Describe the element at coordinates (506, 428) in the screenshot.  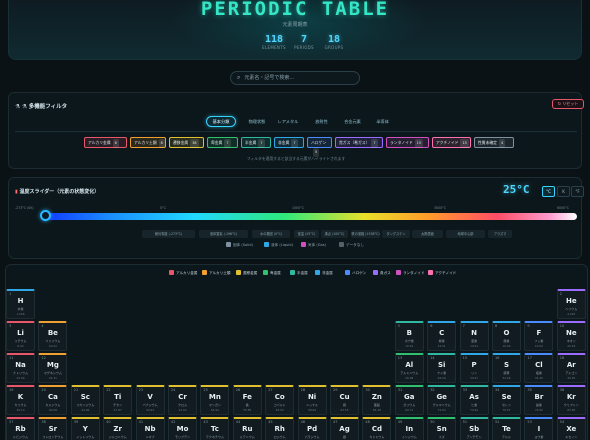
I see `element-cell-te: 52Teテルル127.6` at that location.